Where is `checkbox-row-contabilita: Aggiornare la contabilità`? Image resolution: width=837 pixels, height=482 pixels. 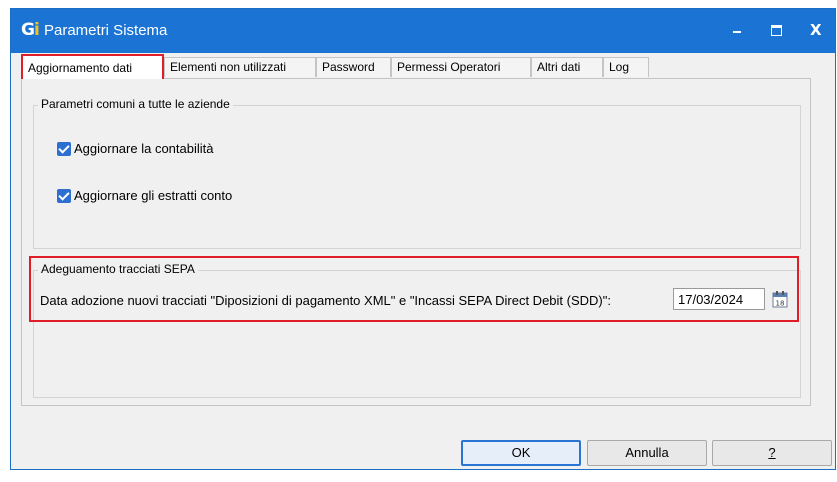 checkbox-row-contabilita: Aggiornare la contabilità is located at coordinates (135, 148).